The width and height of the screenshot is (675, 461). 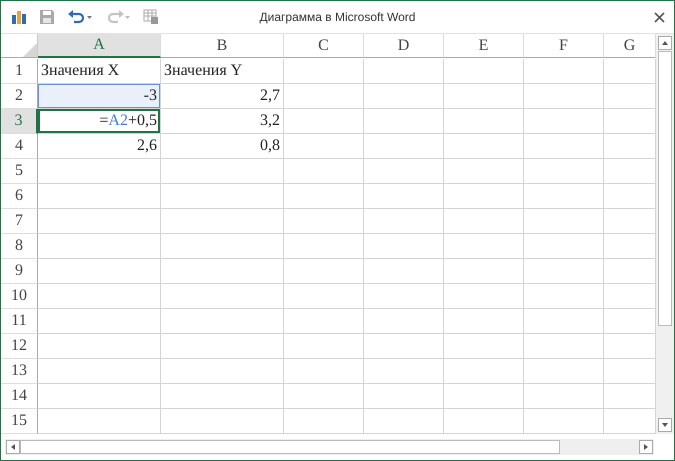 I want to click on table-cell: Значения Y, so click(x=222, y=71).